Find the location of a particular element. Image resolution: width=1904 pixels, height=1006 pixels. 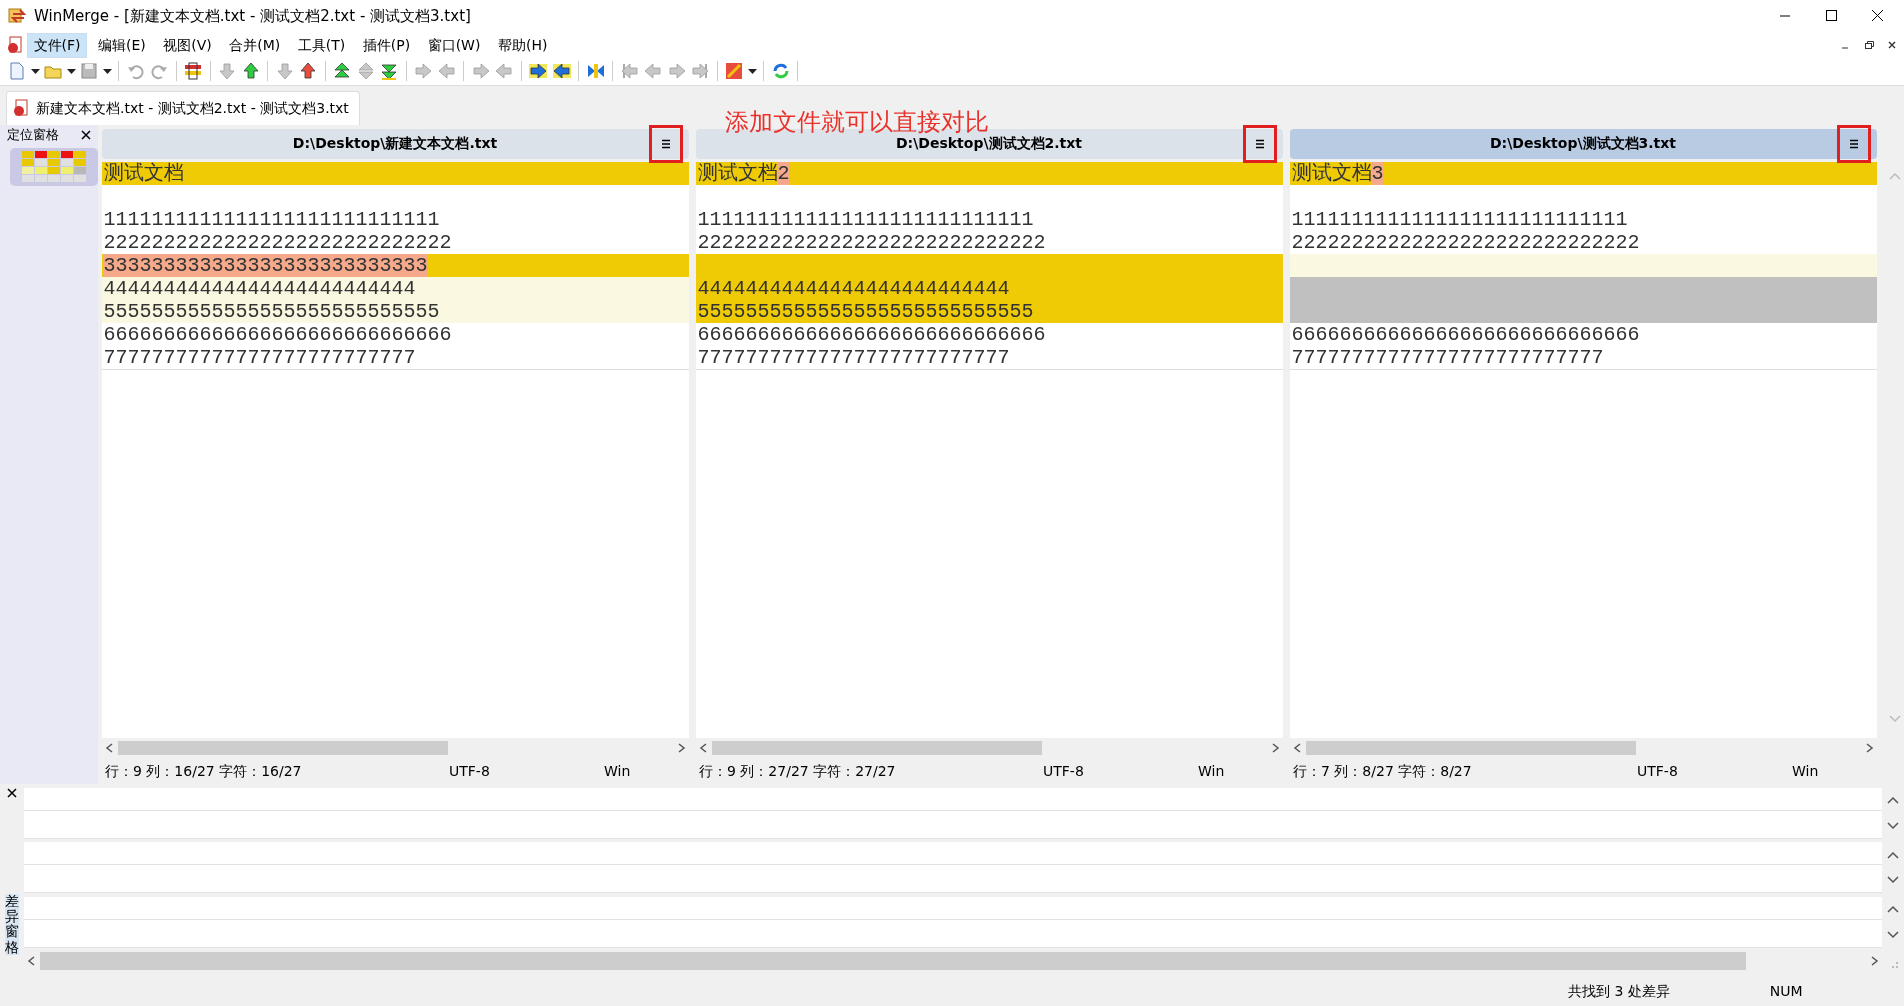

menu-item: 窗口(W) is located at coordinates (454, 45).